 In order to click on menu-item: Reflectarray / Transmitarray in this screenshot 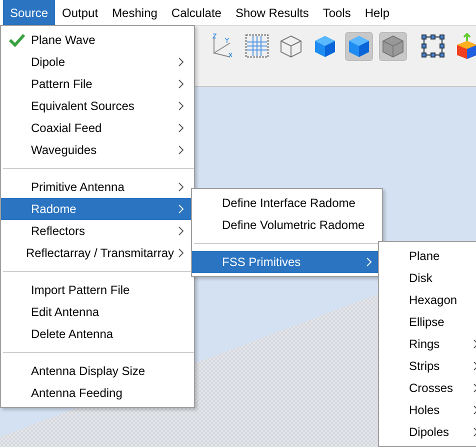, I will do `click(97, 253)`.